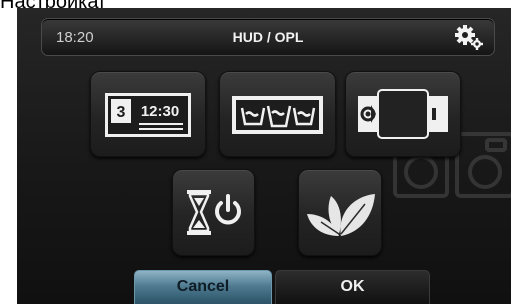  I want to click on date-time-tile: 3 12:30, so click(148, 114).